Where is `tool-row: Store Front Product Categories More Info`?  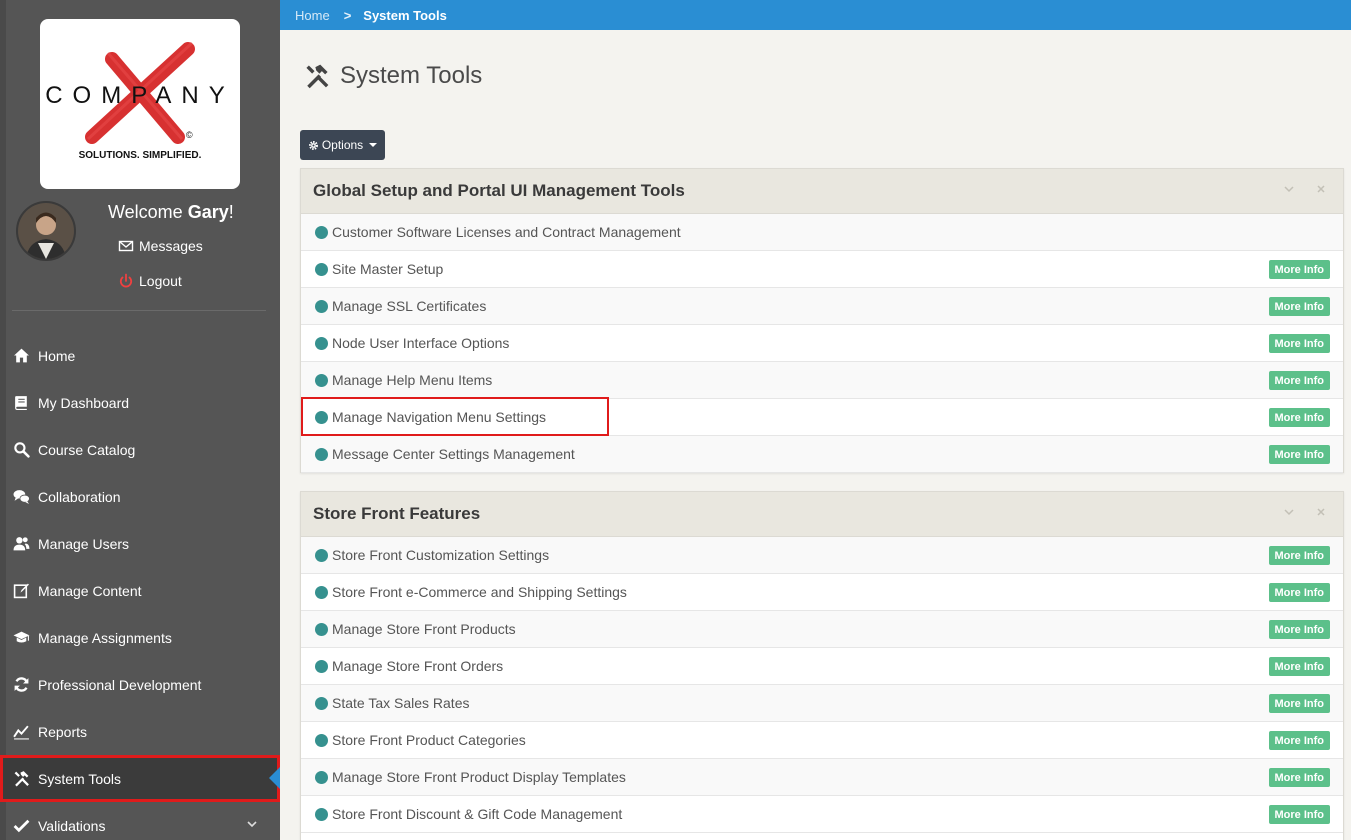
tool-row: Store Front Product Categories More Info is located at coordinates (822, 740).